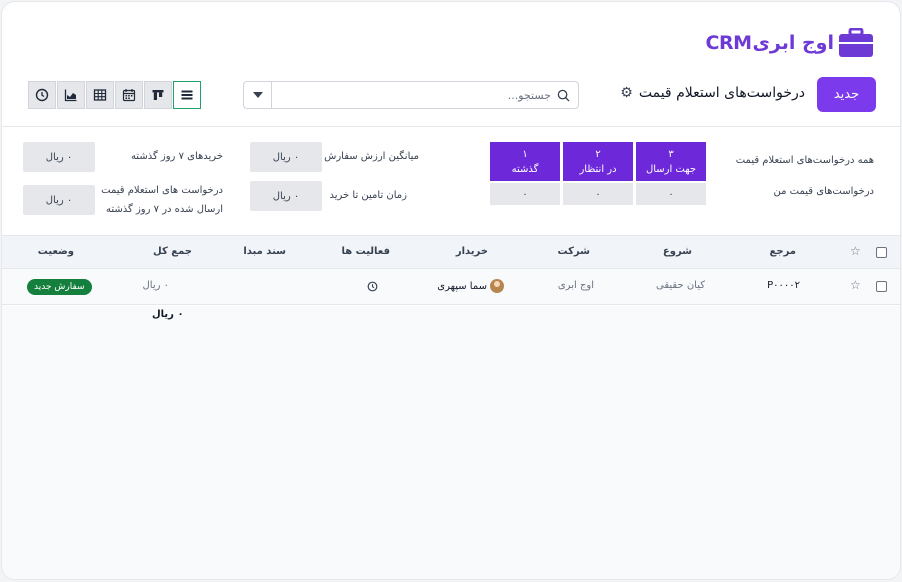 This screenshot has width=902, height=582. Describe the element at coordinates (598, 169) in the screenshot. I see `kpi-label: در انتظار` at that location.